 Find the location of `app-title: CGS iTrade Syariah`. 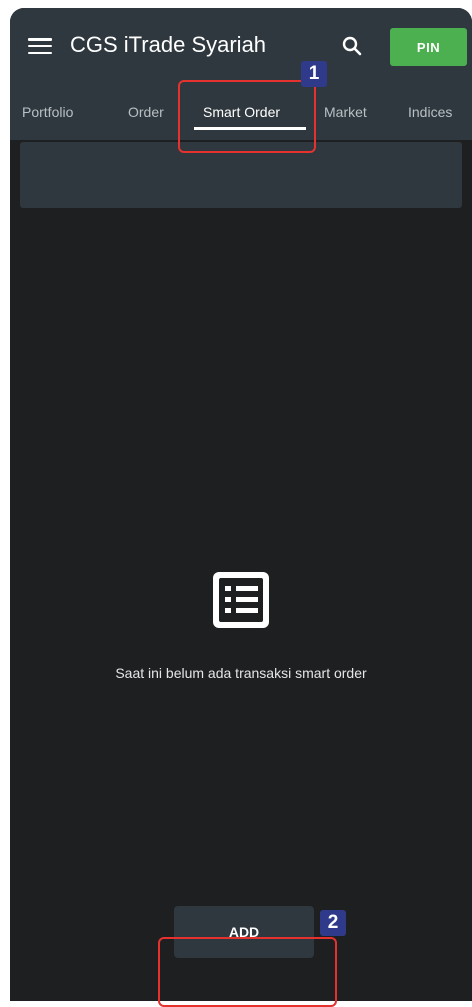

app-title: CGS iTrade Syariah is located at coordinates (168, 44).